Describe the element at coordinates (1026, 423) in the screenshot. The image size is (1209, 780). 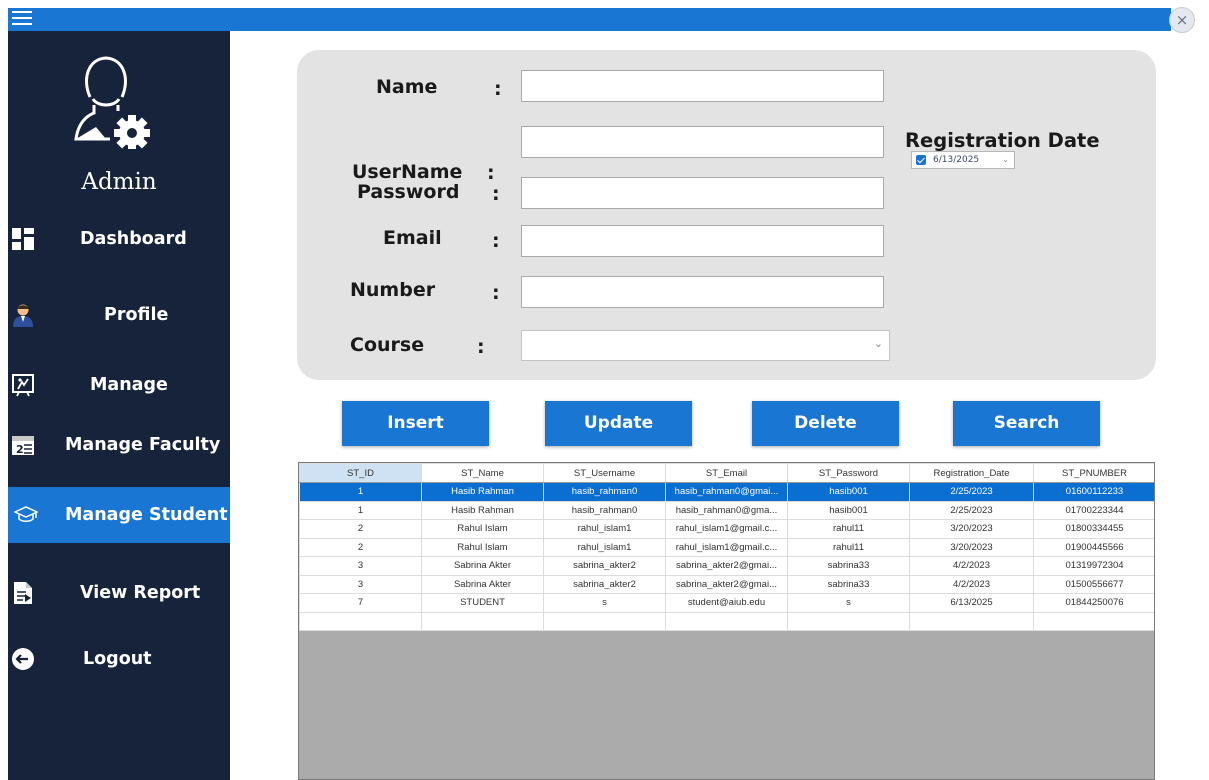
I see `search-button: Search` at that location.